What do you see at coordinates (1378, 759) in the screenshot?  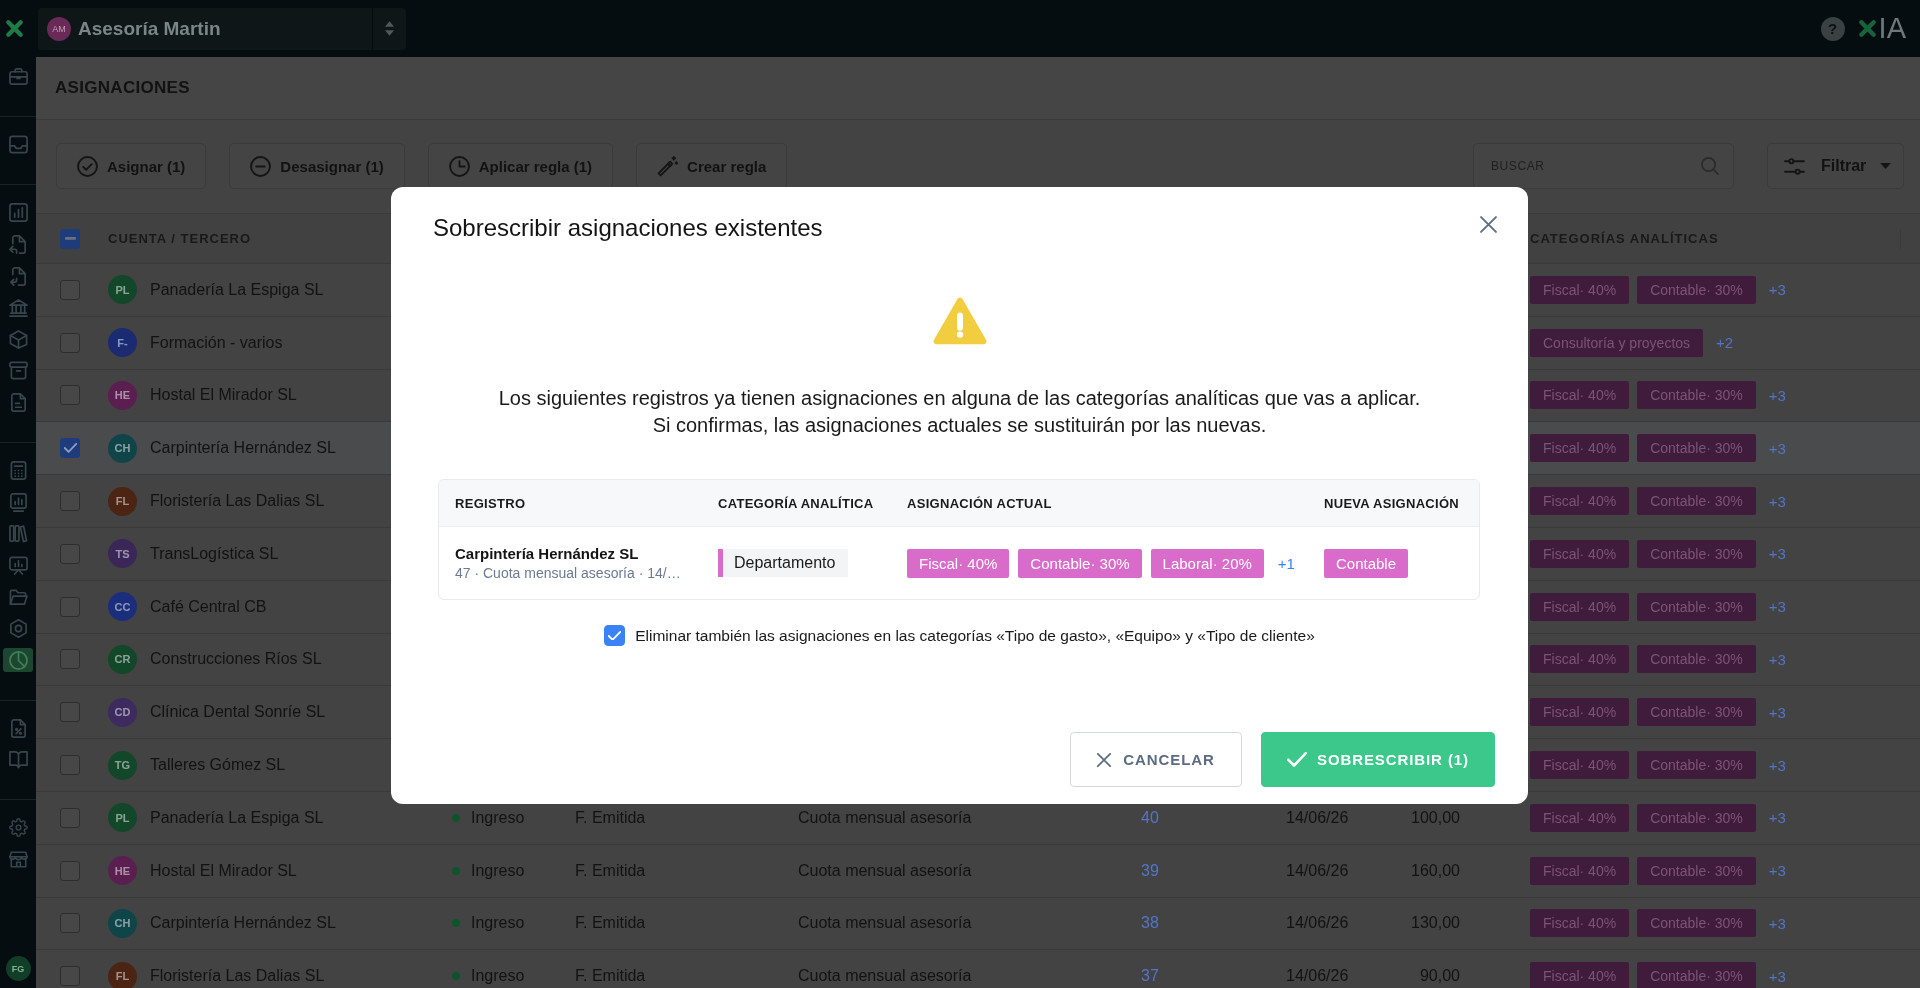 I see `confirm-button: SOBRESCRIBIR (1)` at bounding box center [1378, 759].